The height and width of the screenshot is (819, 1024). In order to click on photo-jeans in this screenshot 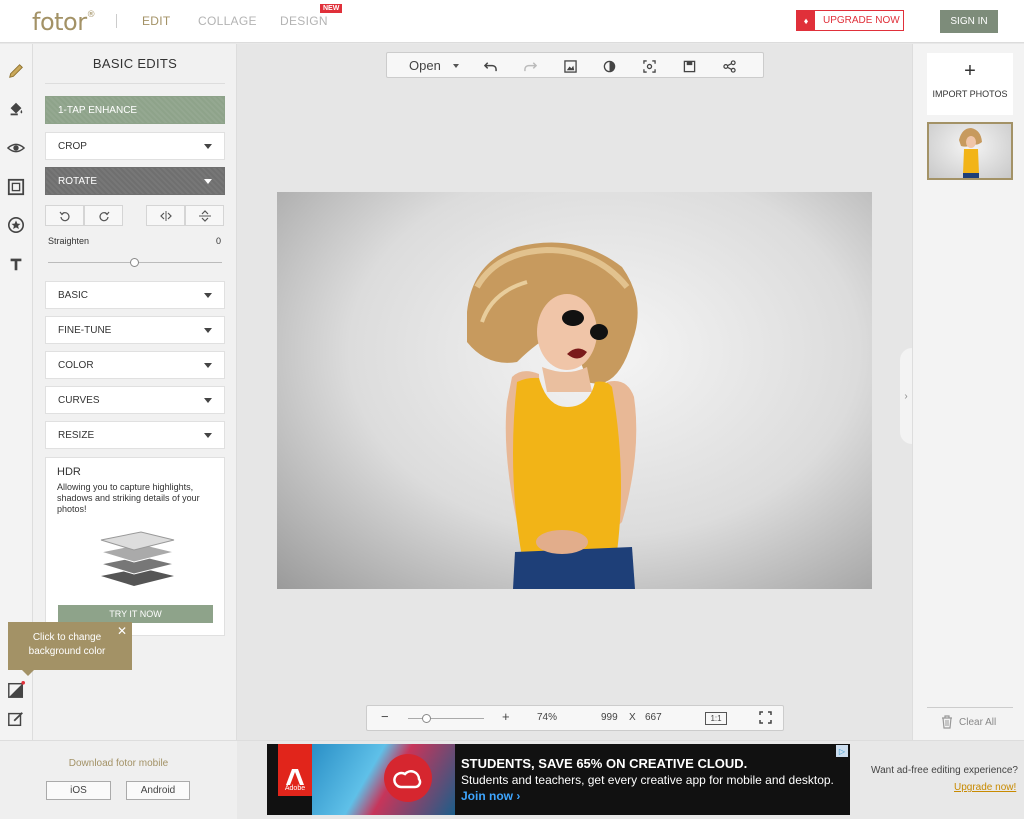, I will do `click(574, 568)`.